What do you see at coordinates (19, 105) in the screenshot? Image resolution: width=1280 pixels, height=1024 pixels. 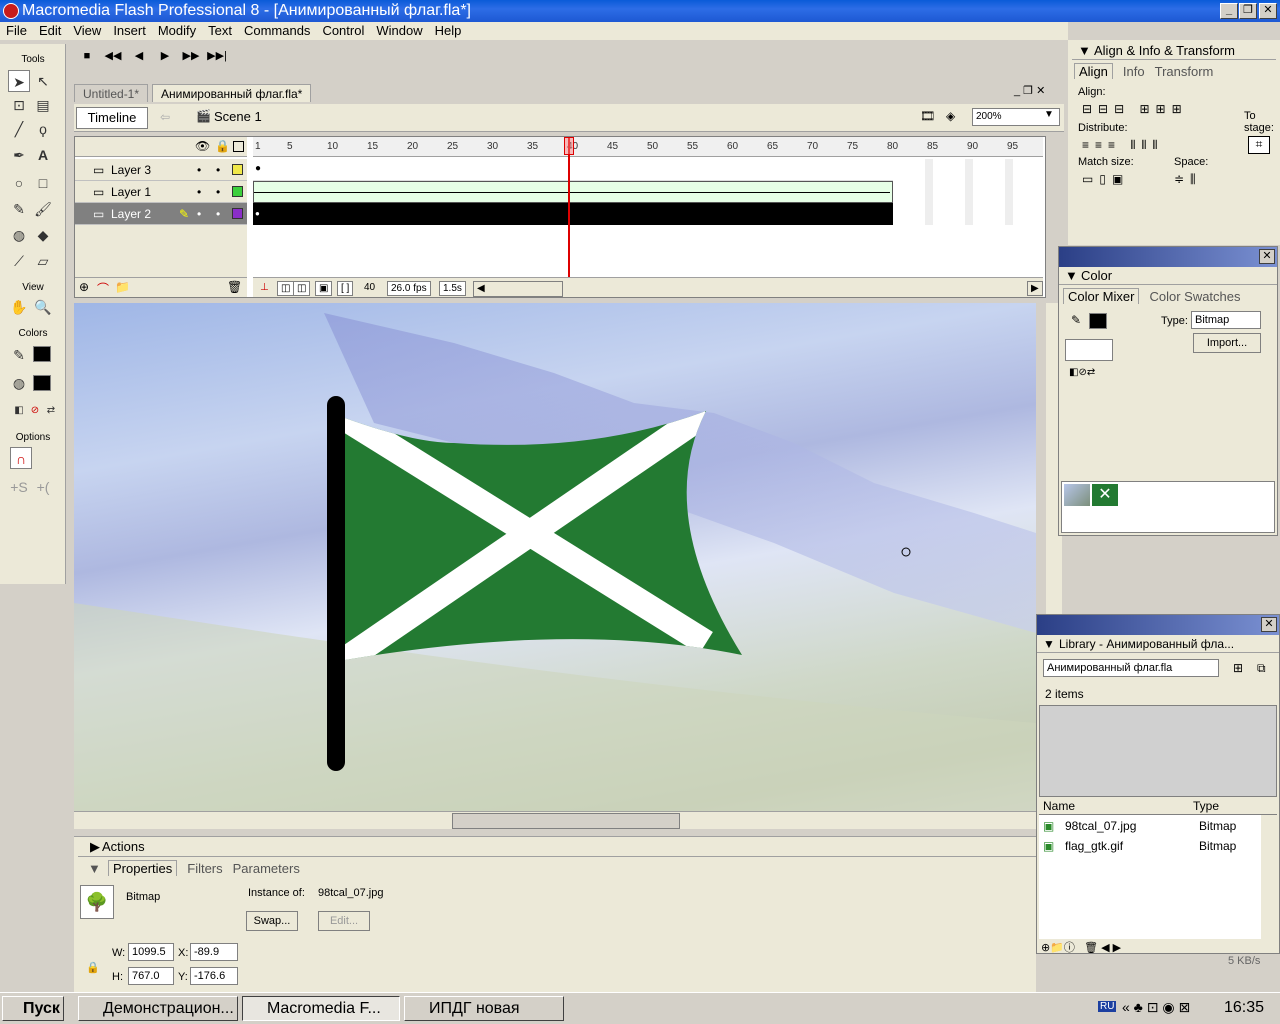 I see `free-transform-icon: ⊡` at bounding box center [19, 105].